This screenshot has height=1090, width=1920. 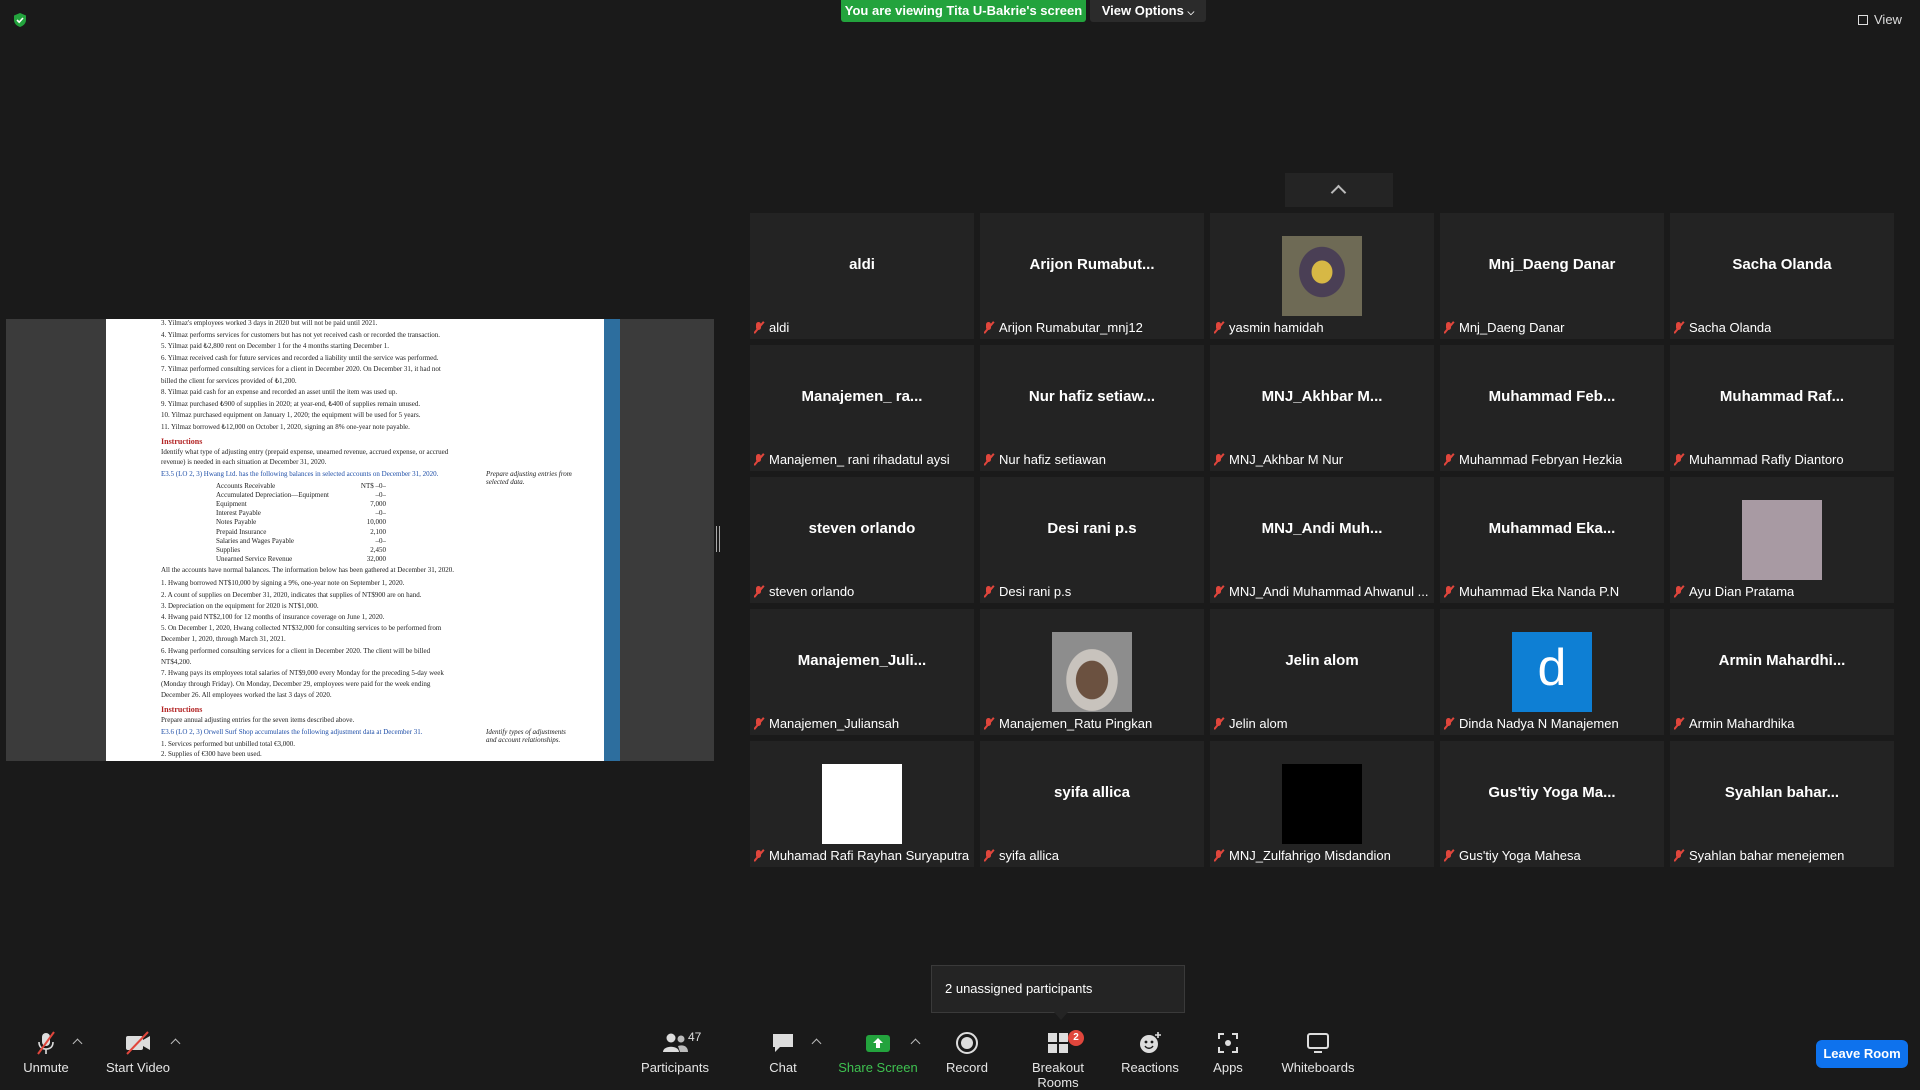 What do you see at coordinates (1150, 1052) in the screenshot?
I see `reactions-button: Reactions` at bounding box center [1150, 1052].